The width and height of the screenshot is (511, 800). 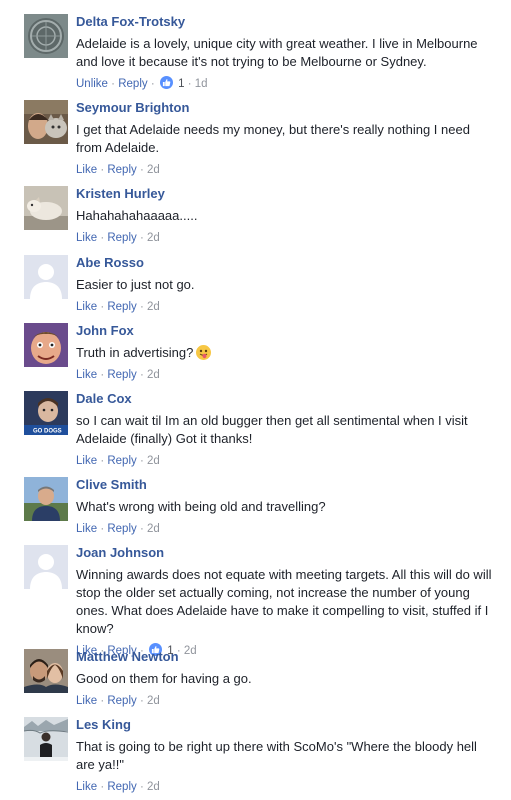 What do you see at coordinates (135, 352) in the screenshot?
I see `comment-text-content: Truth in advertising?` at bounding box center [135, 352].